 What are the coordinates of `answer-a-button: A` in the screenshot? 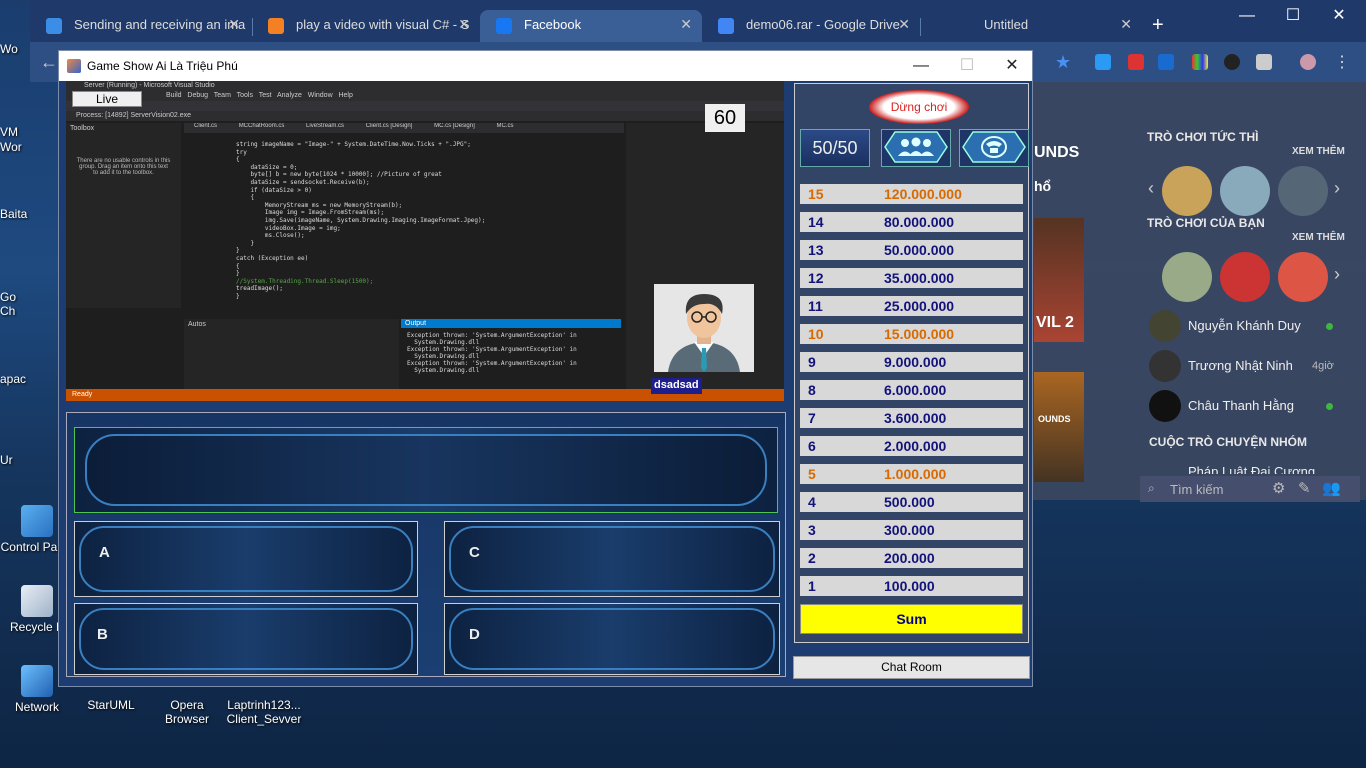 It's located at (246, 559).